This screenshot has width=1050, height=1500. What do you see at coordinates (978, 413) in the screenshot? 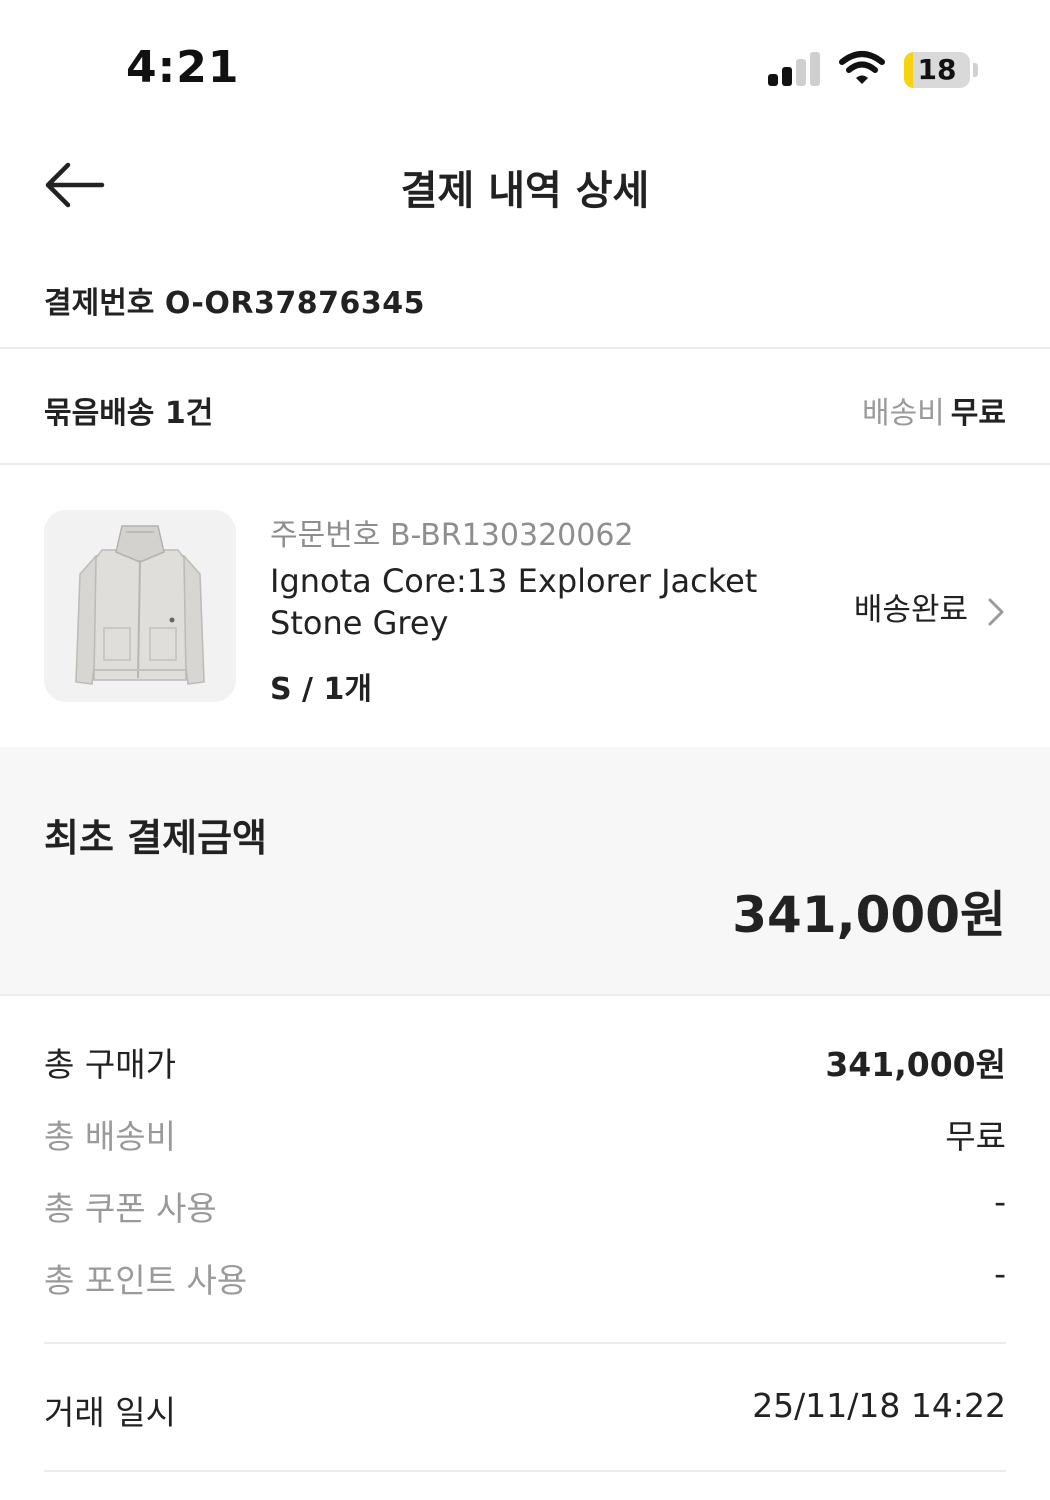
I see `shipping-fee-value: 무료` at bounding box center [978, 413].